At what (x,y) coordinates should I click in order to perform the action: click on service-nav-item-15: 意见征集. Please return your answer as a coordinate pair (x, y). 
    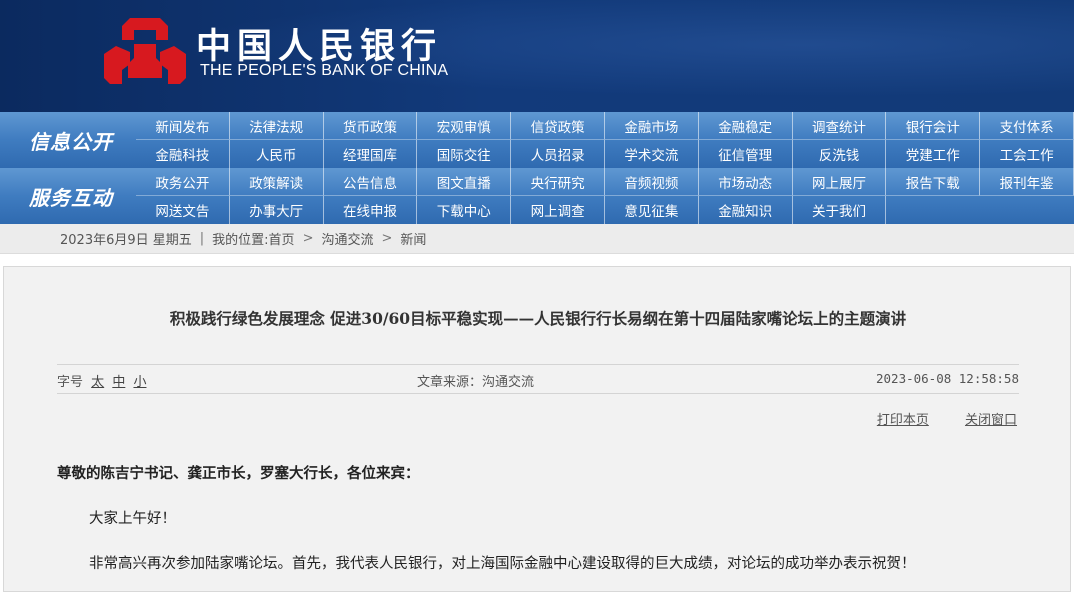
    Looking at the image, I should click on (652, 210).